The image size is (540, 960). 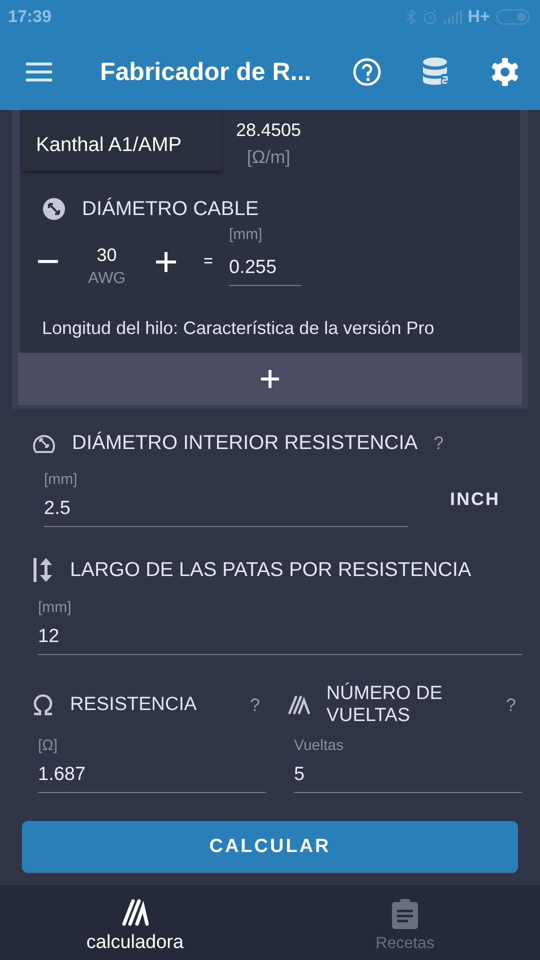 What do you see at coordinates (513, 17) in the screenshot?
I see `battery-icon` at bounding box center [513, 17].